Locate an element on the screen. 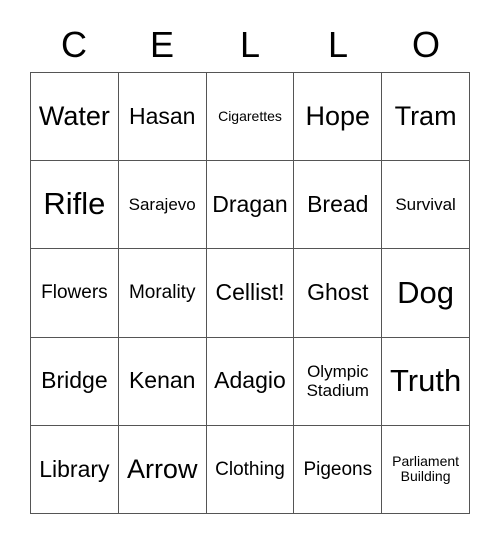 The image size is (500, 544). bingo-cell: Hope is located at coordinates (338, 117).